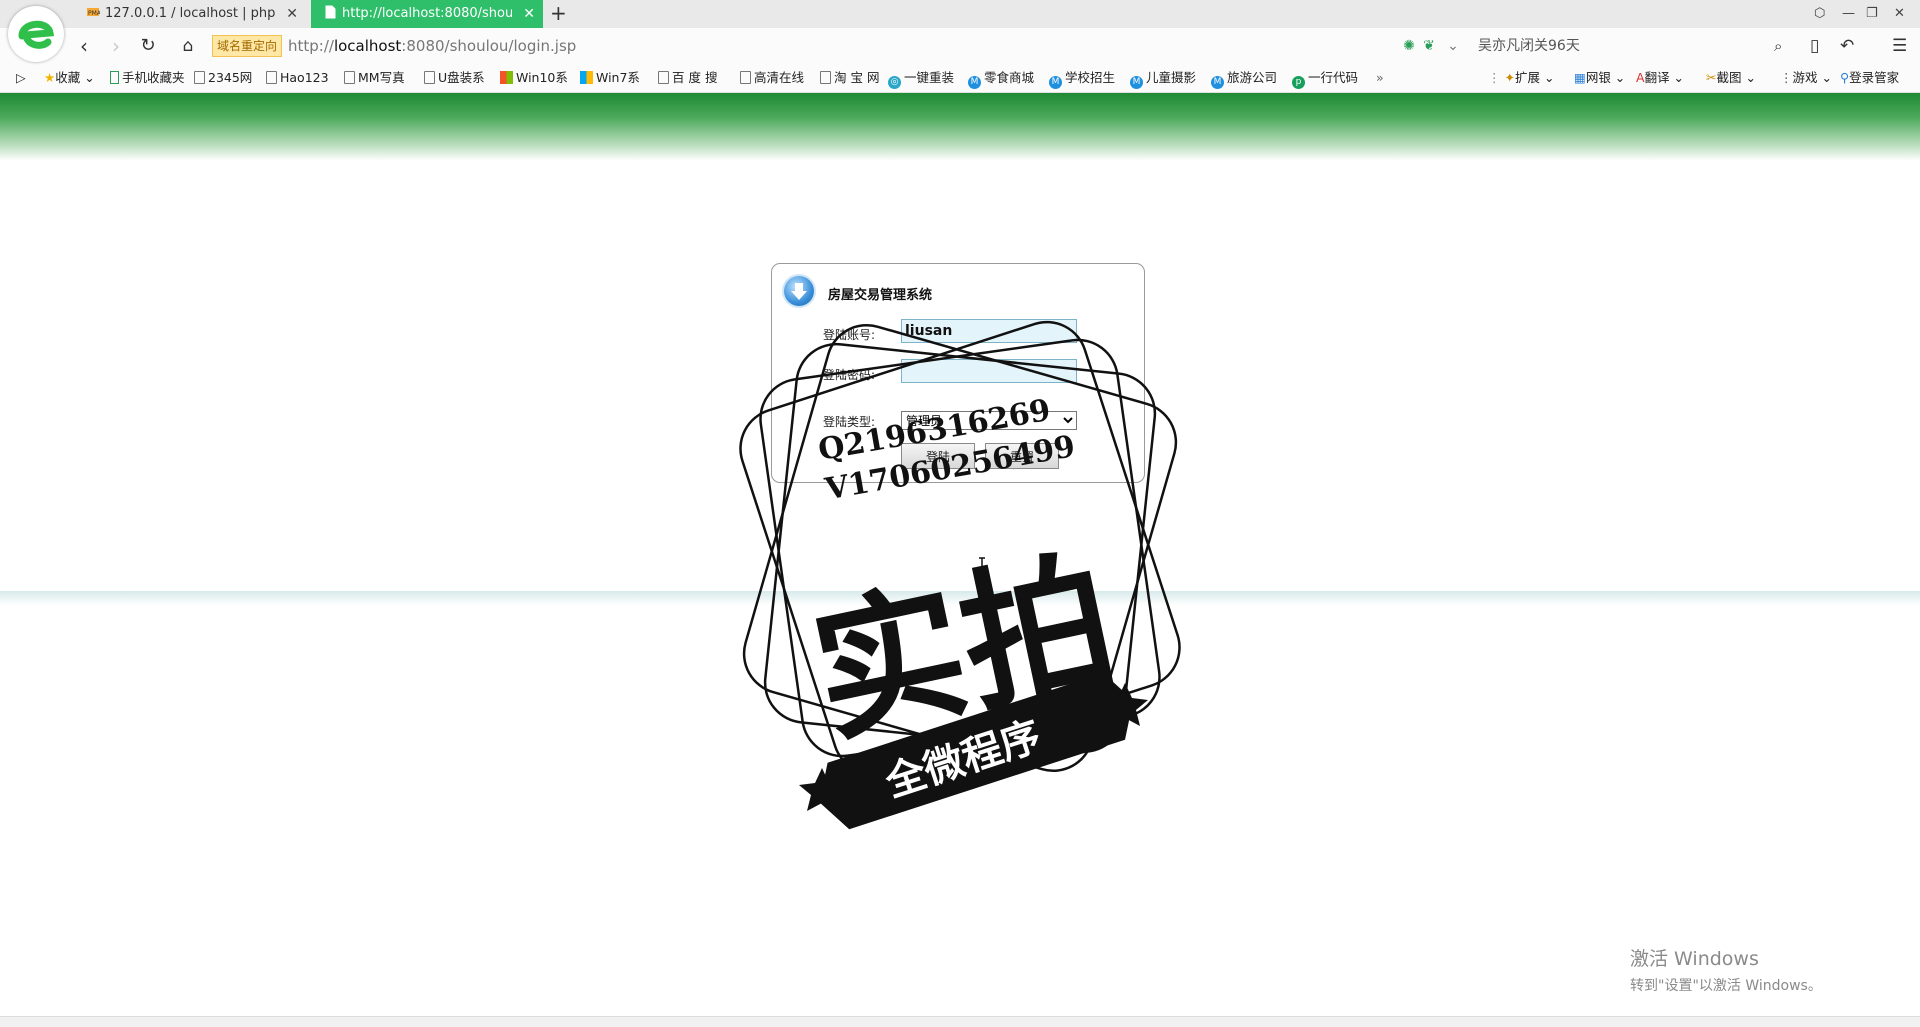  Describe the element at coordinates (1022, 456) in the screenshot. I see `reset-button: 重置` at that location.